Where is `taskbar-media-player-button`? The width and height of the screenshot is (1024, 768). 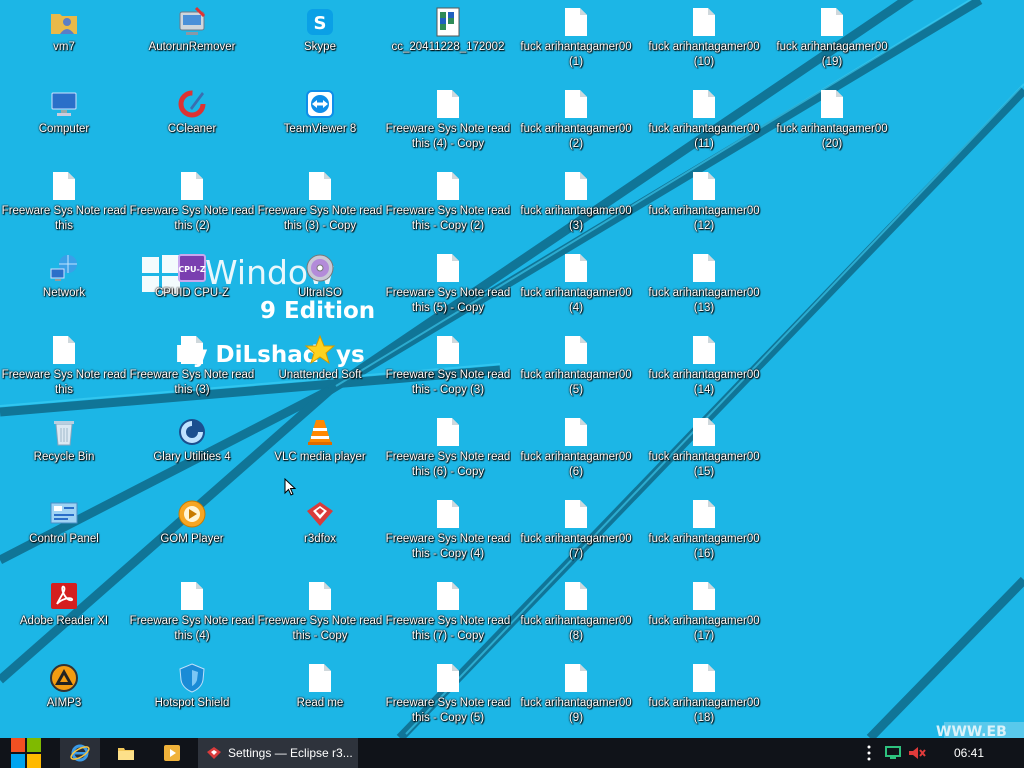
taskbar-media-player-button is located at coordinates (172, 753).